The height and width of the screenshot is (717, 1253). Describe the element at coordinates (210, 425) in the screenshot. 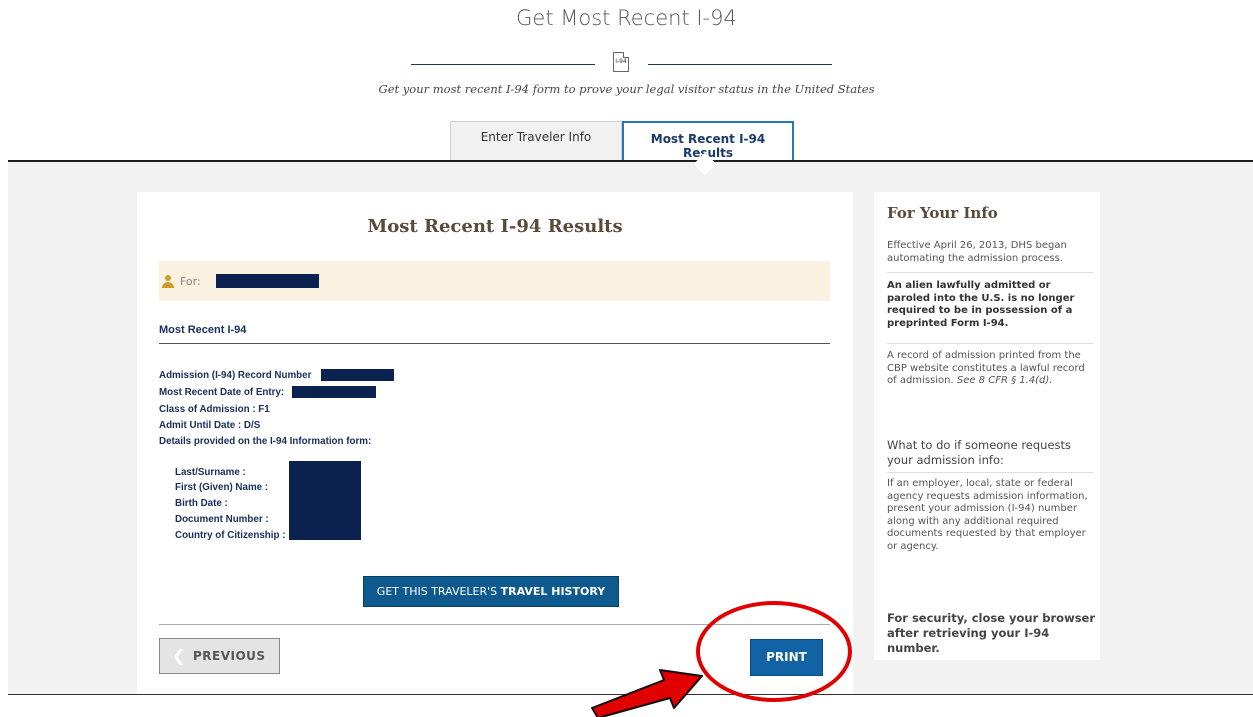

I see `admit-until-date: Admit Until Date : D/S` at that location.